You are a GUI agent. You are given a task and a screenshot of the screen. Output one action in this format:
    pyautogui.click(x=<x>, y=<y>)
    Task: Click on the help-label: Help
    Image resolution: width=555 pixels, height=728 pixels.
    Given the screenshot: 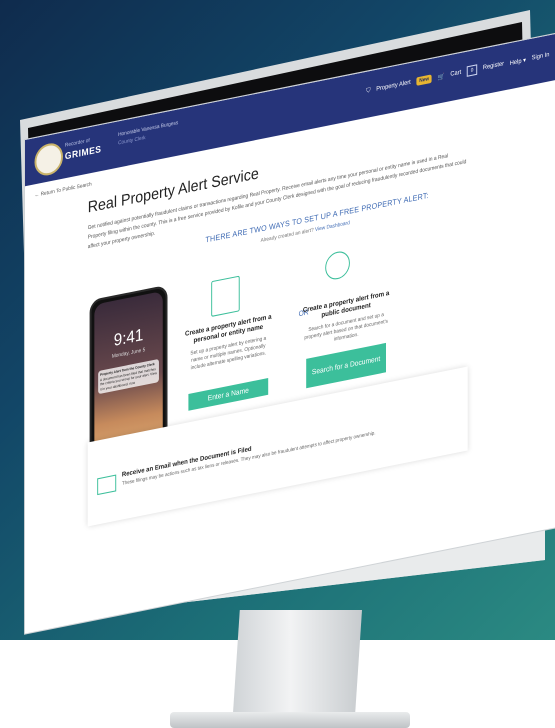 What is the action you would take?
    pyautogui.click(x=515, y=62)
    